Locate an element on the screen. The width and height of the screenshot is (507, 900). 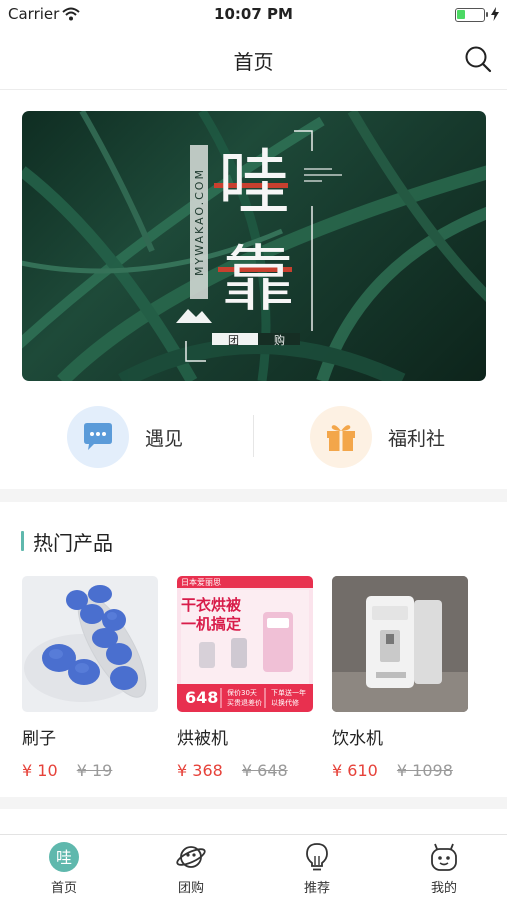
product-price: ¥ 368 is located at coordinates (200, 770).